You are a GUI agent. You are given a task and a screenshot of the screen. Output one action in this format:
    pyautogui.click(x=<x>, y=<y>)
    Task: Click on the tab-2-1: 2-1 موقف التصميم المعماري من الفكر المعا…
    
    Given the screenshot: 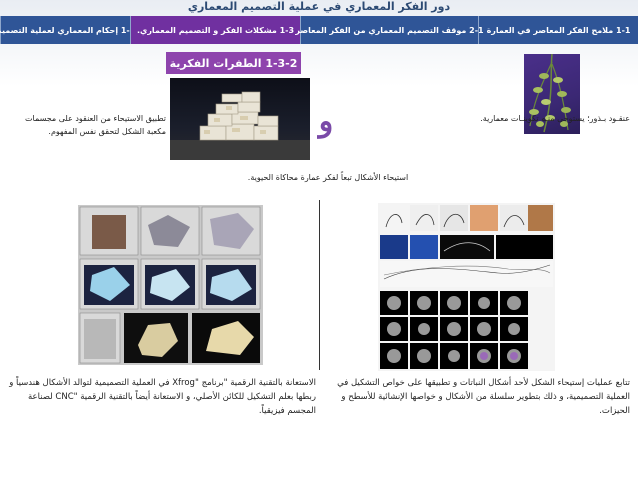 What is the action you would take?
    pyautogui.click(x=389, y=30)
    